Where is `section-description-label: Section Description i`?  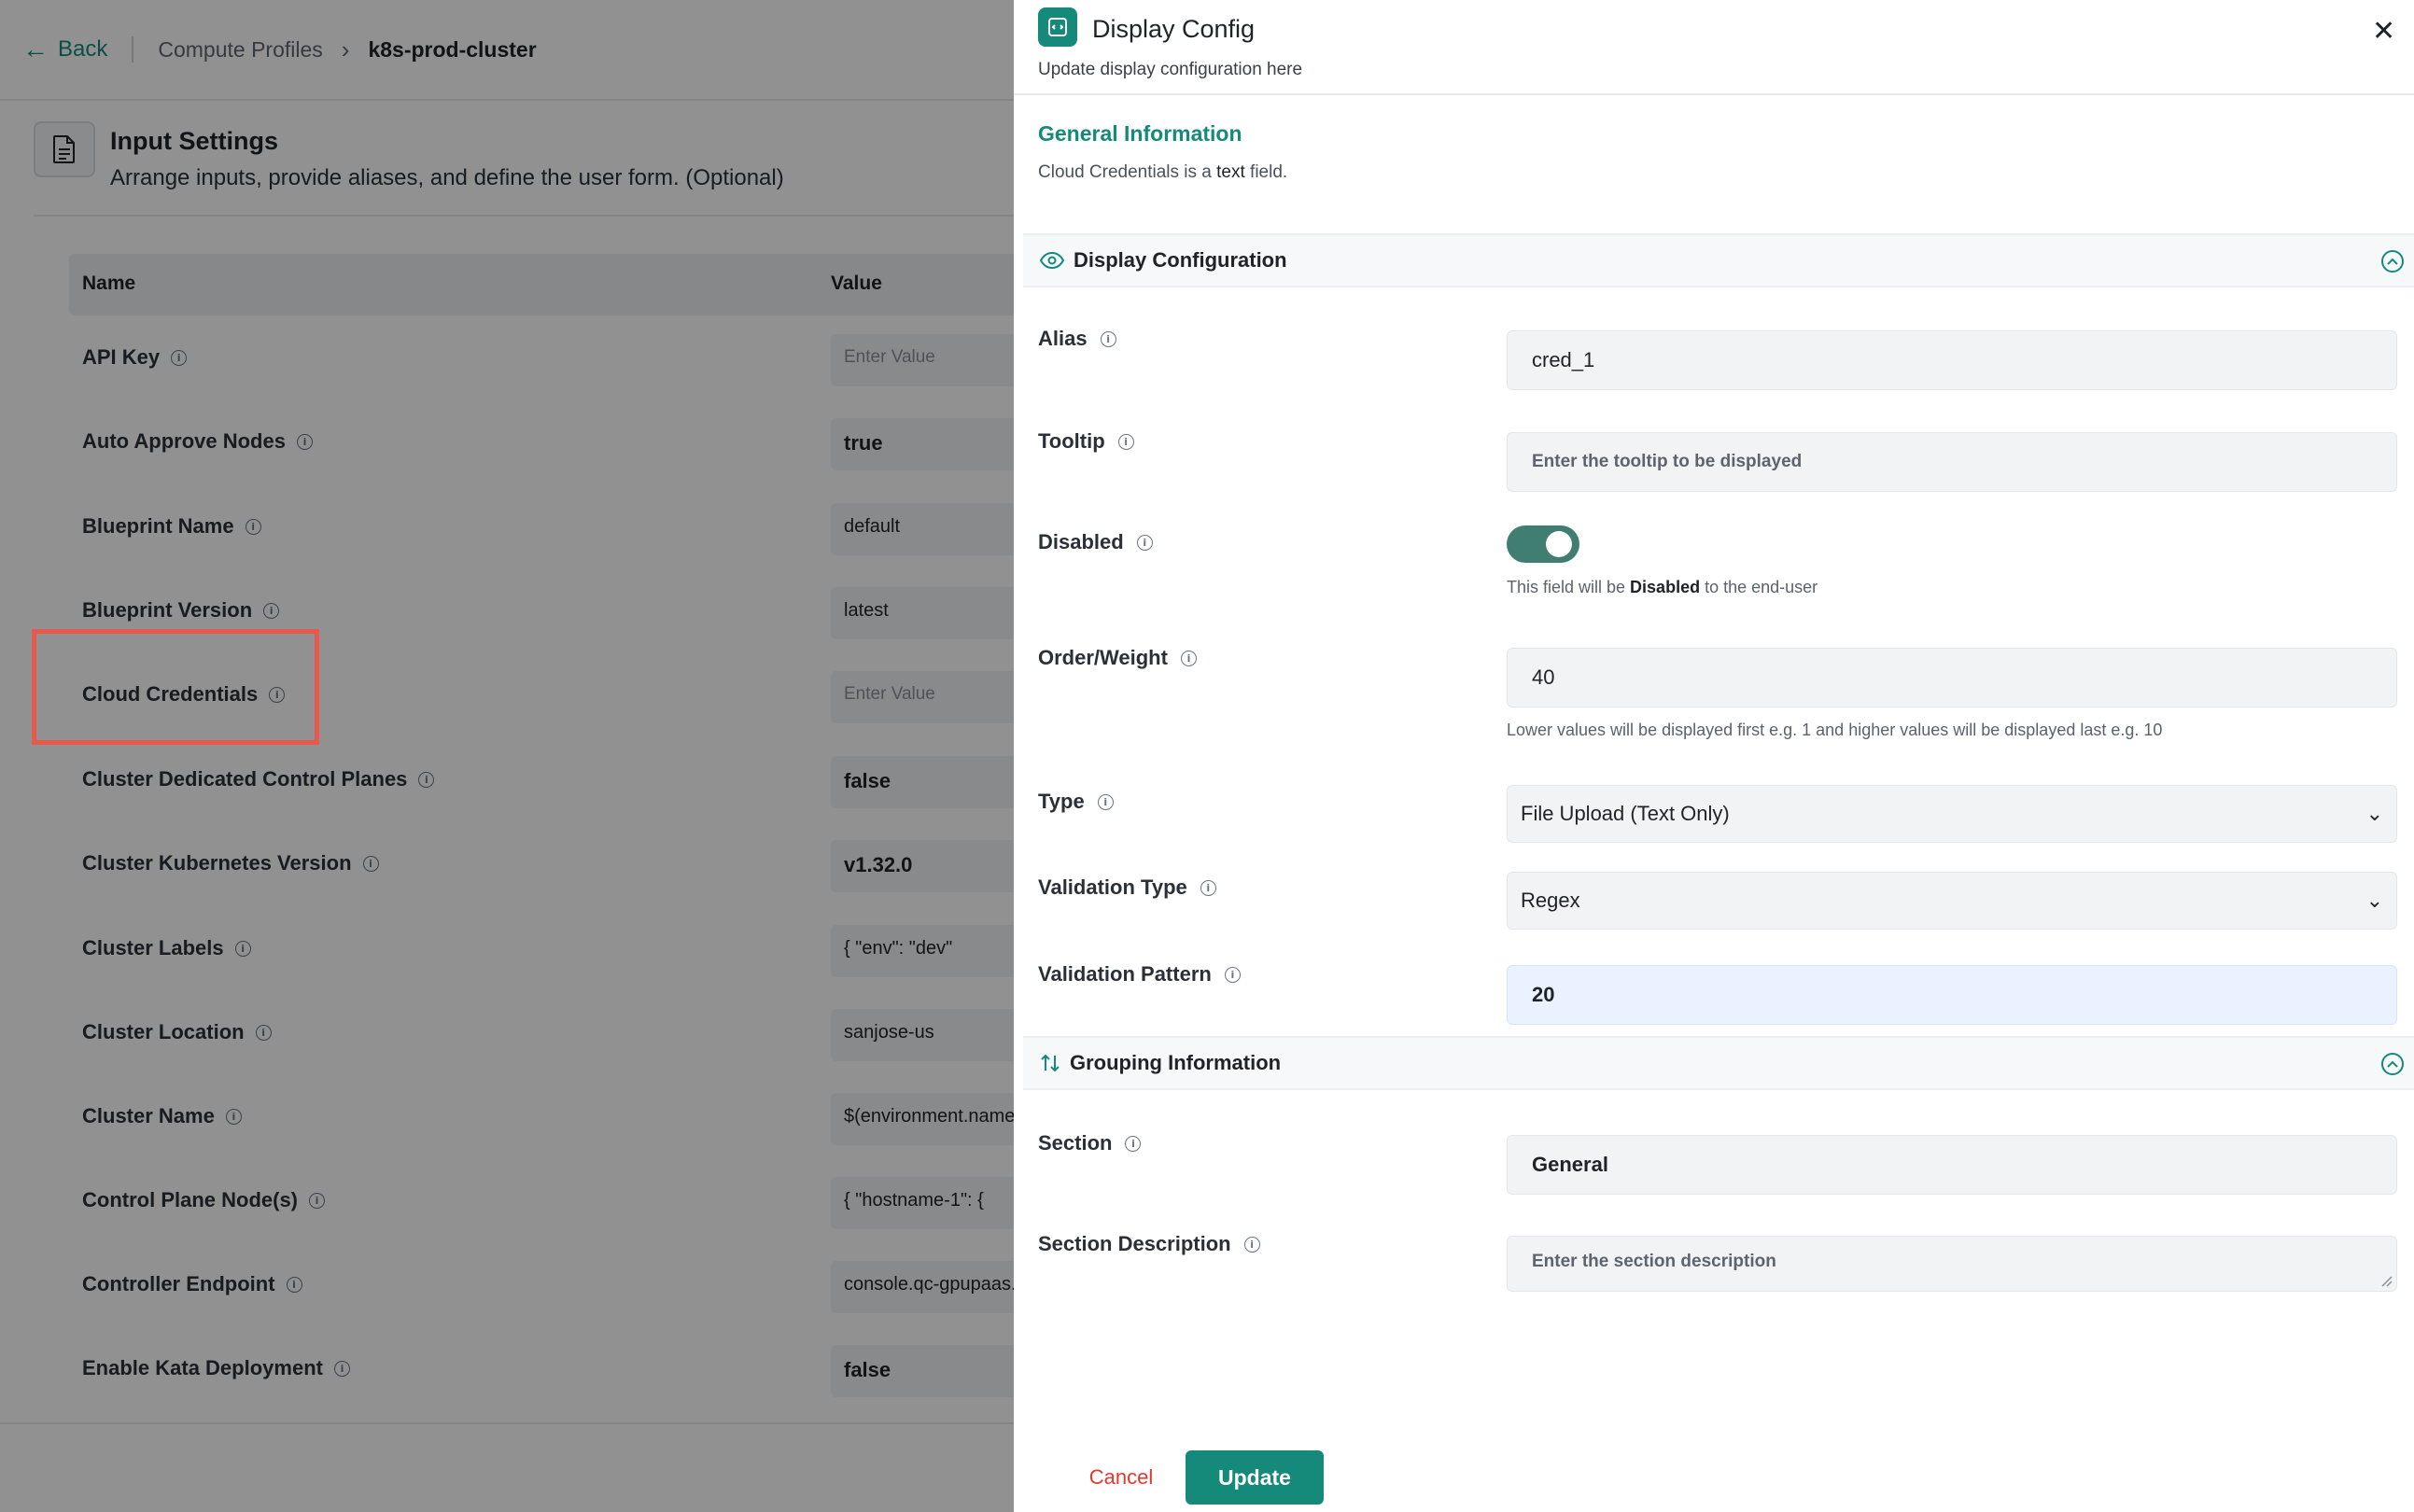
section-description-label: Section Description i is located at coordinates (1149, 1244).